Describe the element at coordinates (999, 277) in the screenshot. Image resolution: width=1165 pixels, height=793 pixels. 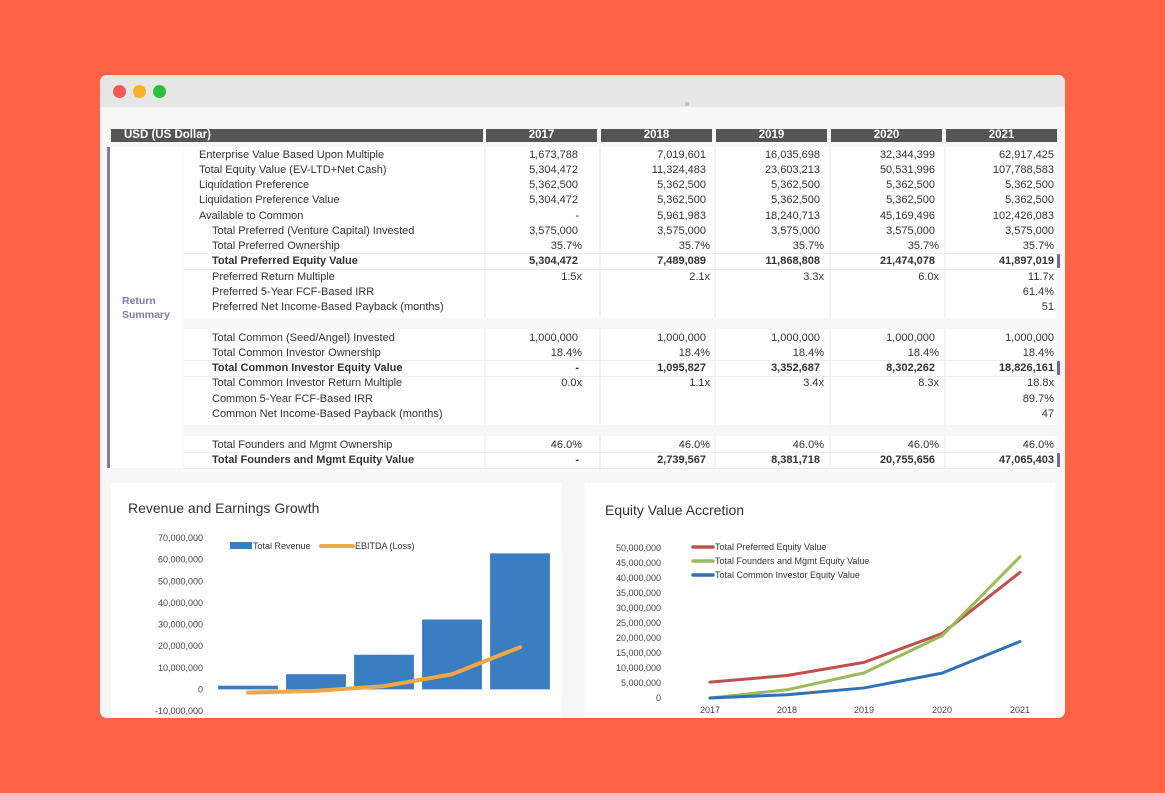
I see `table-cell: 11.7x` at that location.